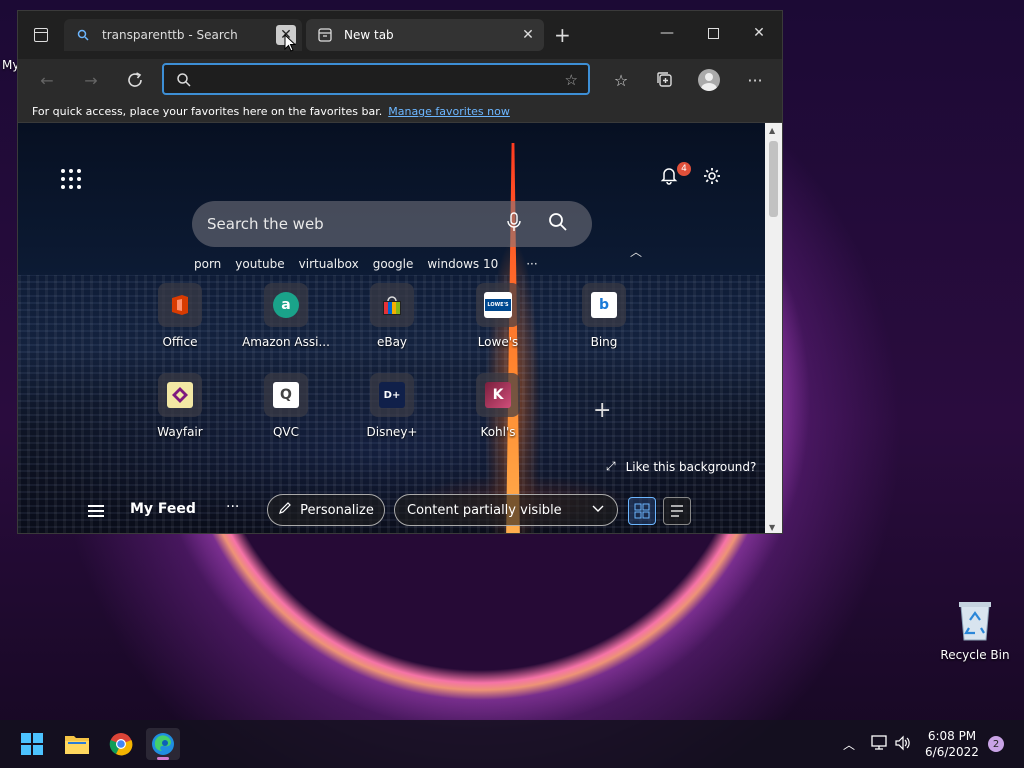 The width and height of the screenshot is (1024, 768). Describe the element at coordinates (91, 80) in the screenshot. I see `forward-button: →` at that location.